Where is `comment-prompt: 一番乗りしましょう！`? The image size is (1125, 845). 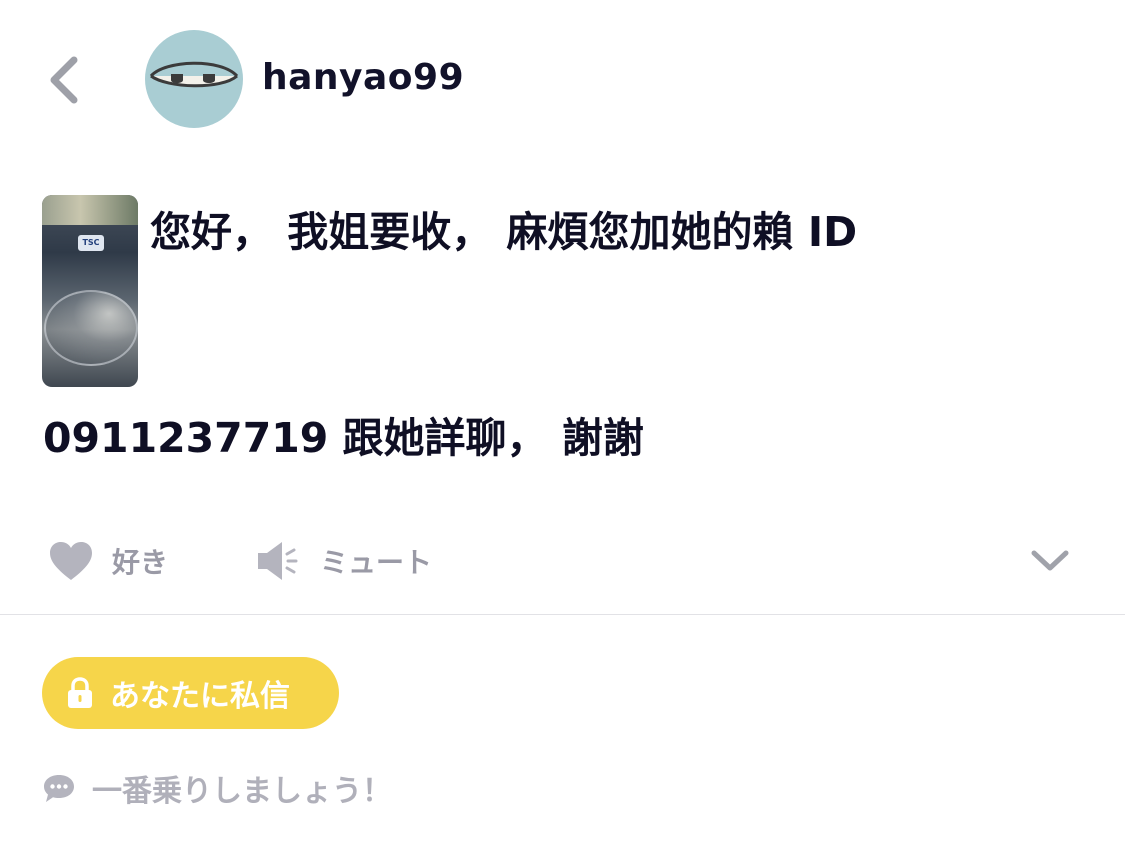 comment-prompt: 一番乗りしましょう！ is located at coordinates (217, 788).